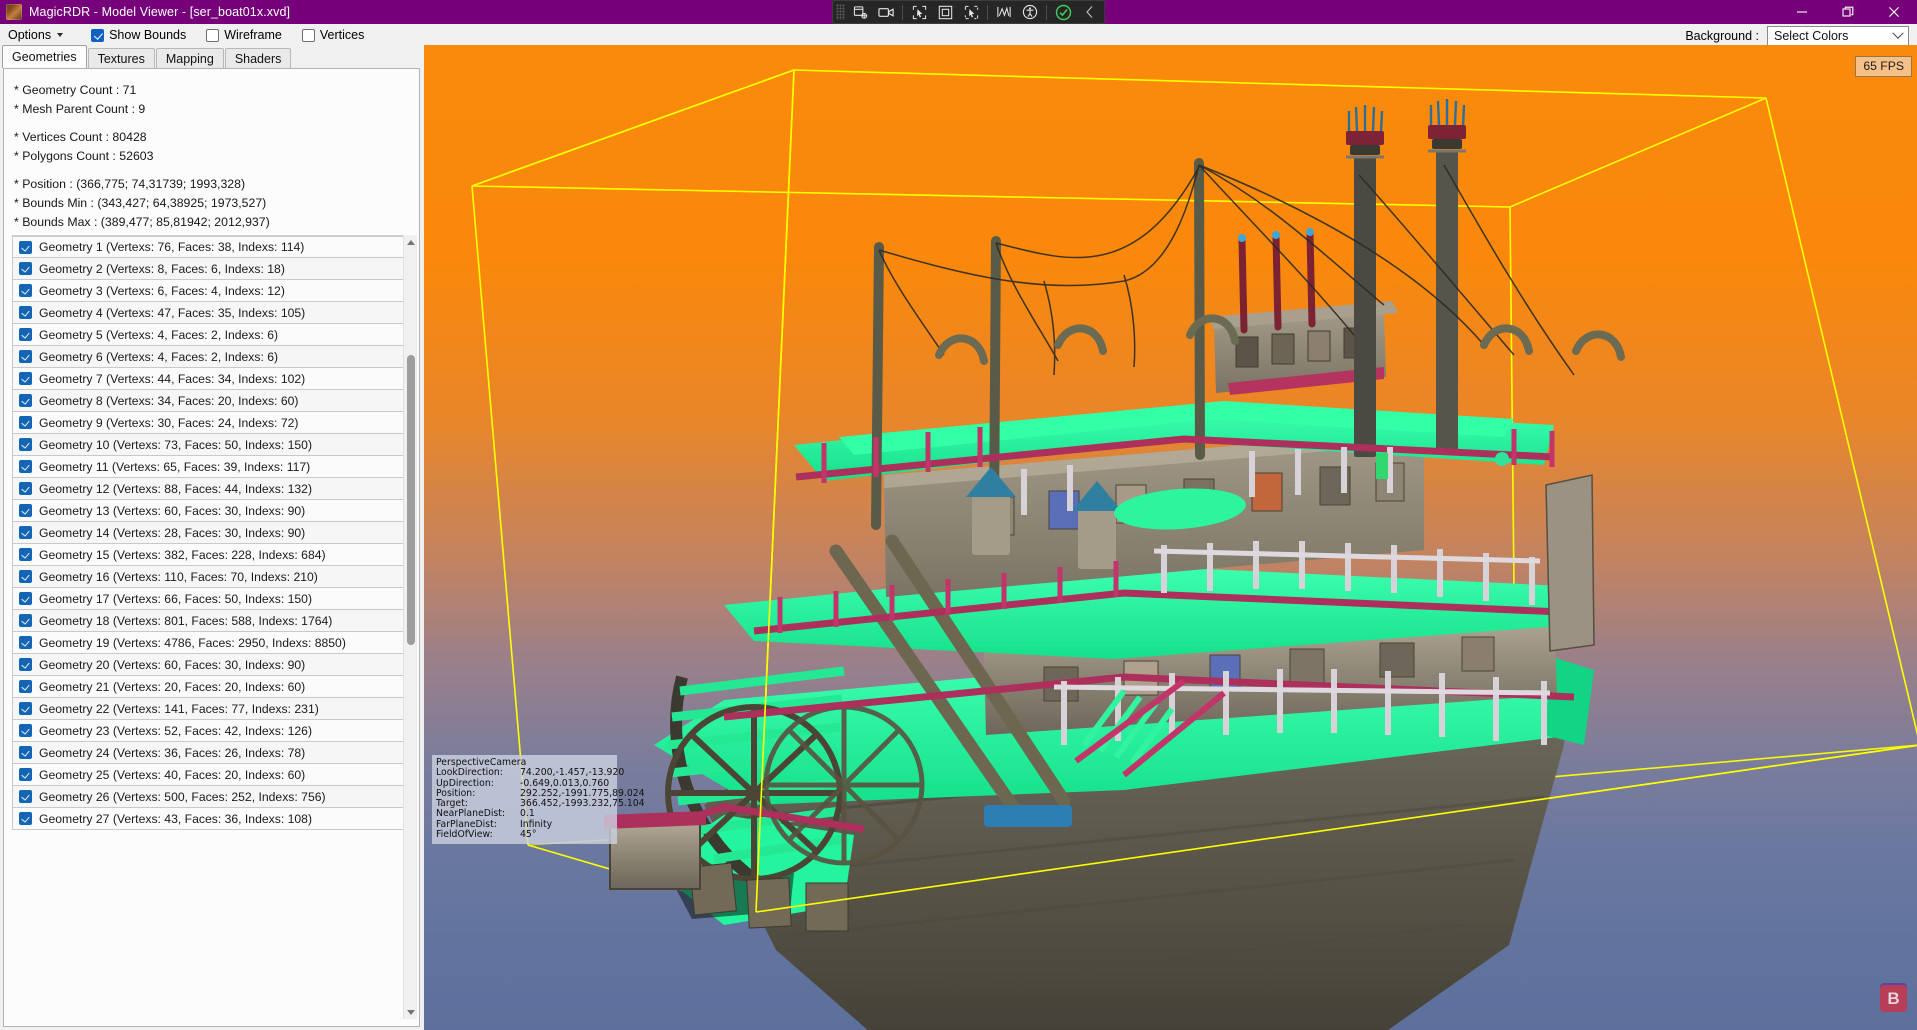  I want to click on wireframe-checkbox: Wireframe, so click(244, 35).